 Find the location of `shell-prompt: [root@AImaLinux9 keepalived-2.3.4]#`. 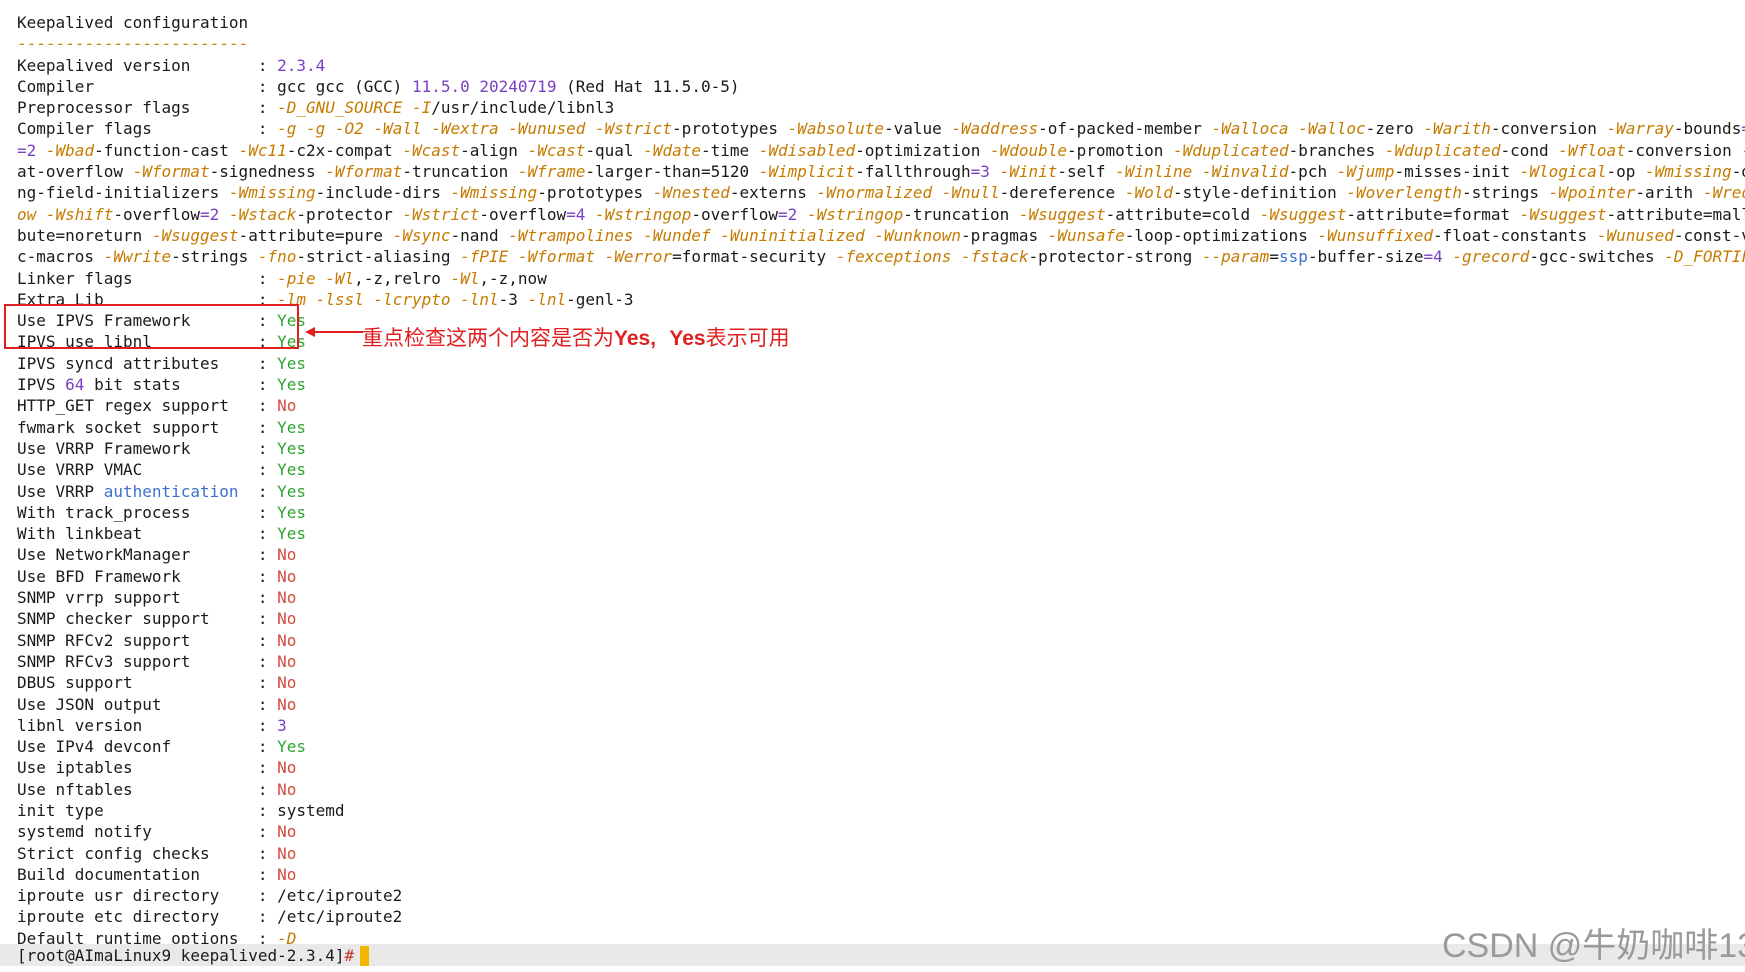

shell-prompt: [root@AImaLinux9 keepalived-2.3.4]# is located at coordinates (193, 956).